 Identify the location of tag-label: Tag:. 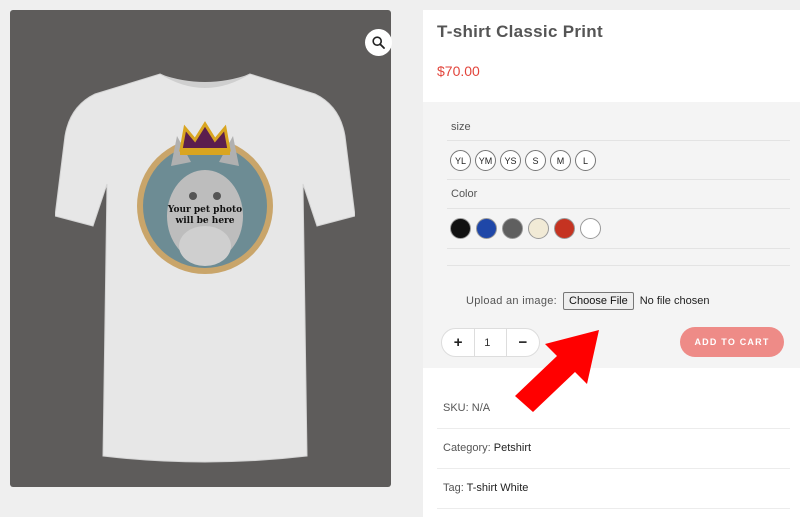
(453, 488).